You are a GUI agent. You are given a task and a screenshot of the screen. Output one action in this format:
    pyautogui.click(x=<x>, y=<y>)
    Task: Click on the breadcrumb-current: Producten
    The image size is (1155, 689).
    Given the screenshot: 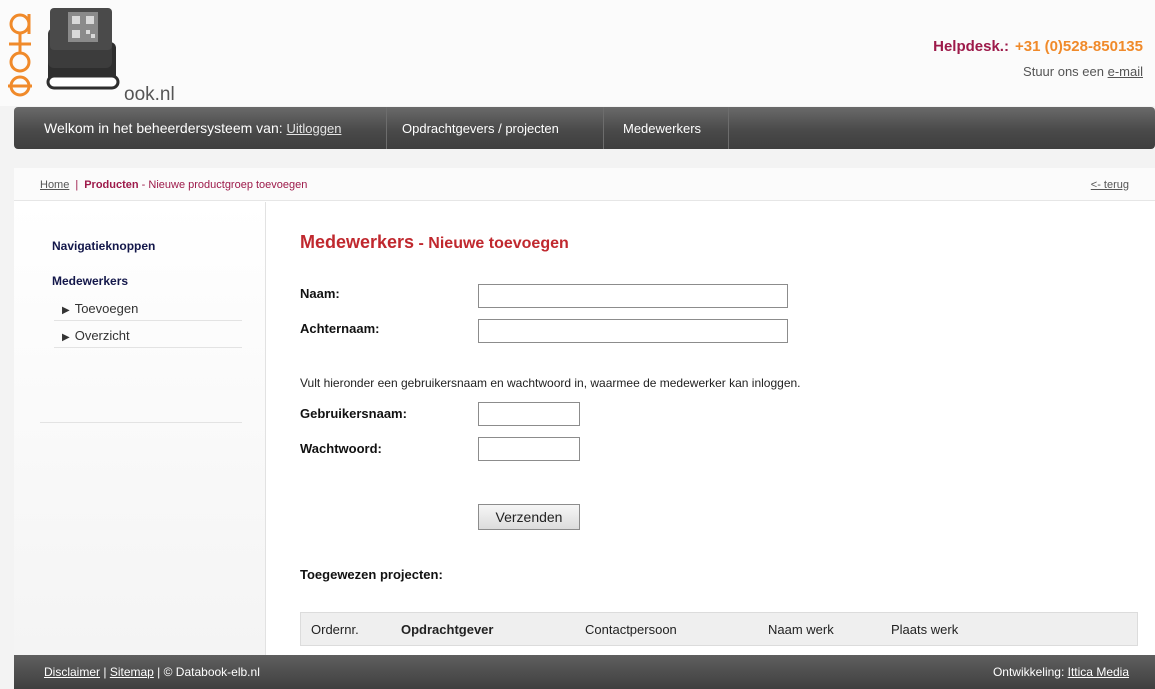 What is the action you would take?
    pyautogui.click(x=111, y=185)
    